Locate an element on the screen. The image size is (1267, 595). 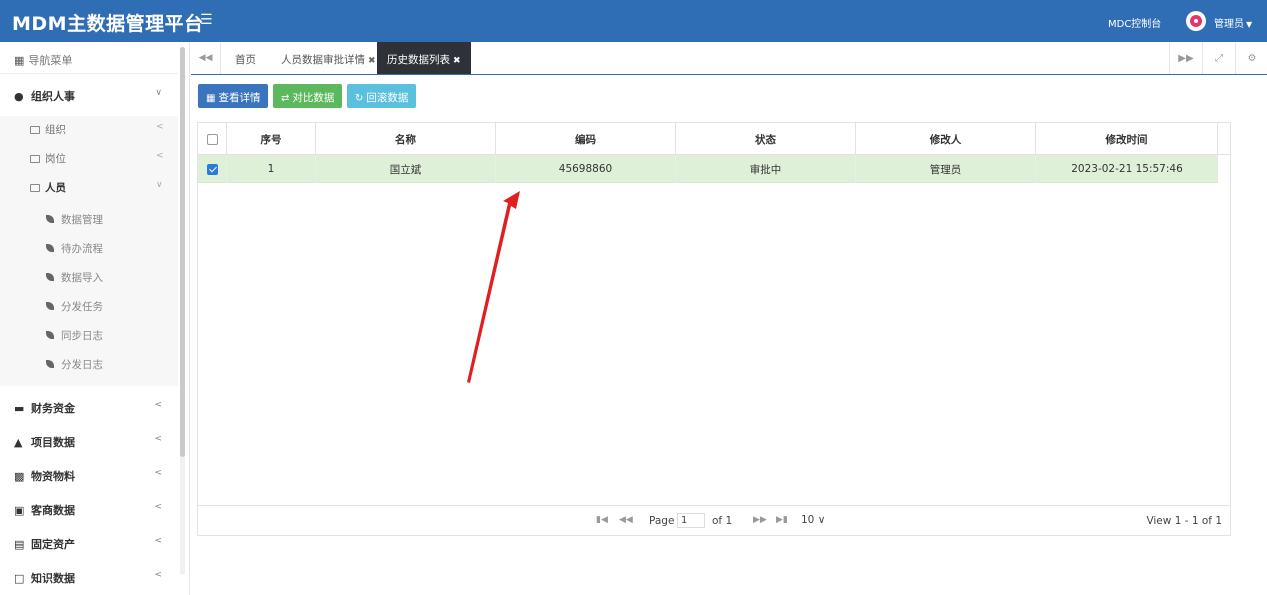
row-select-cell is located at coordinates (212, 169).